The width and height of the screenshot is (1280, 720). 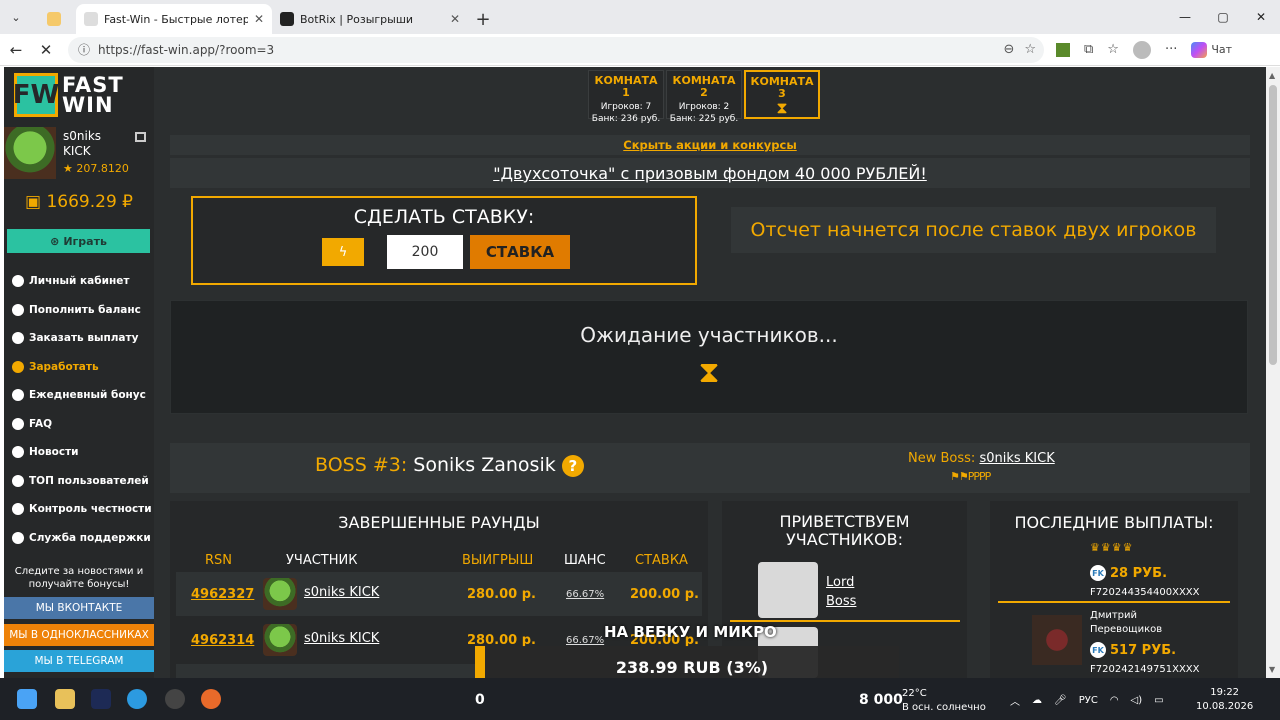 What do you see at coordinates (944, 701) in the screenshot?
I see `weather-widget: 22°C В осн. солнечно` at bounding box center [944, 701].